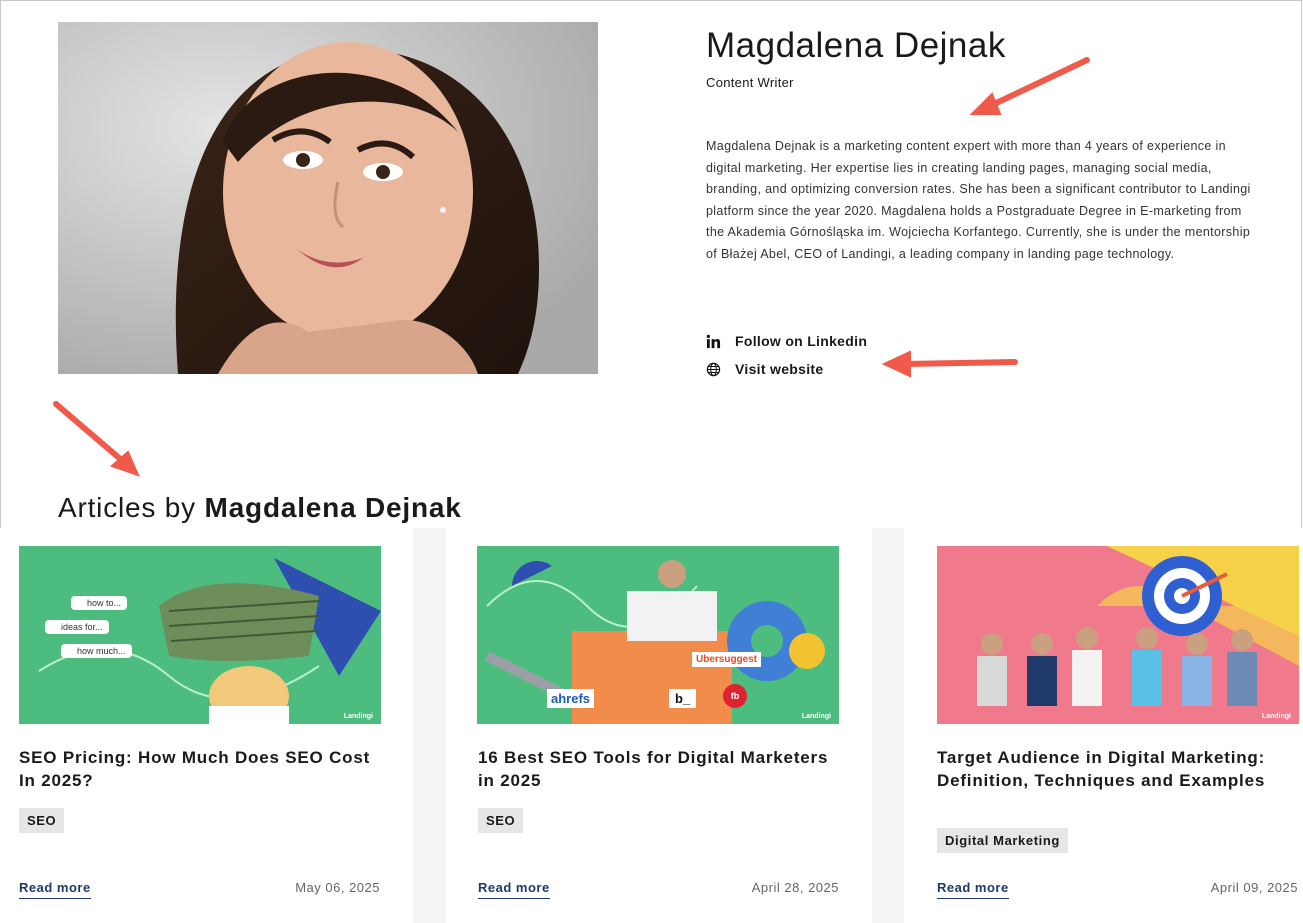  I want to click on articles-heading: Articles by Magdalena Dejnak, so click(260, 508).